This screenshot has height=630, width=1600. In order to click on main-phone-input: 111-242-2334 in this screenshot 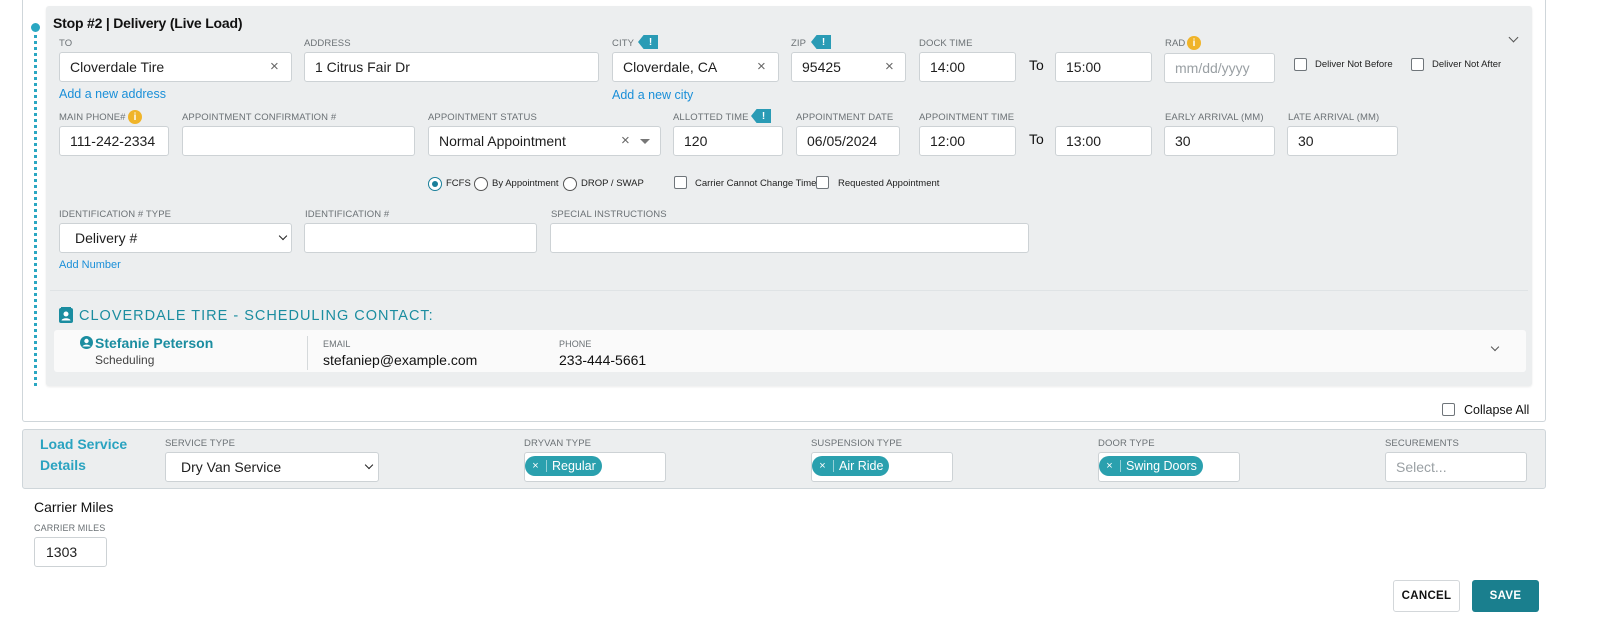, I will do `click(114, 141)`.